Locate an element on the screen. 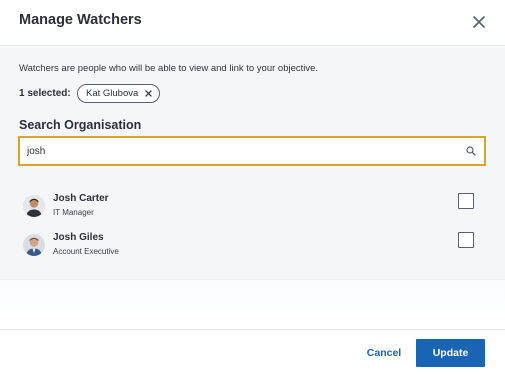  search-input is located at coordinates (240, 151).